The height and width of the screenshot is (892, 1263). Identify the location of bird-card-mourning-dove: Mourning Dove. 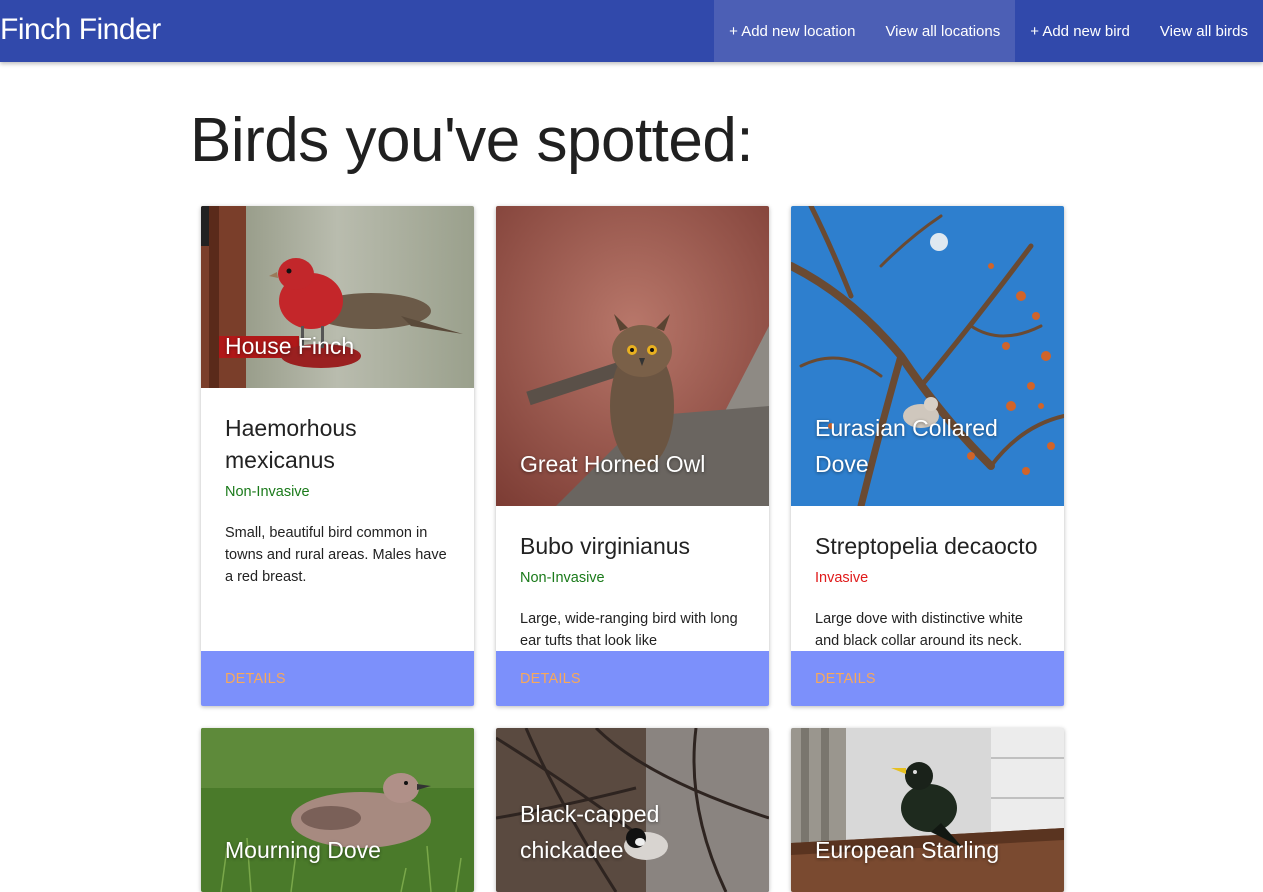
(337, 810).